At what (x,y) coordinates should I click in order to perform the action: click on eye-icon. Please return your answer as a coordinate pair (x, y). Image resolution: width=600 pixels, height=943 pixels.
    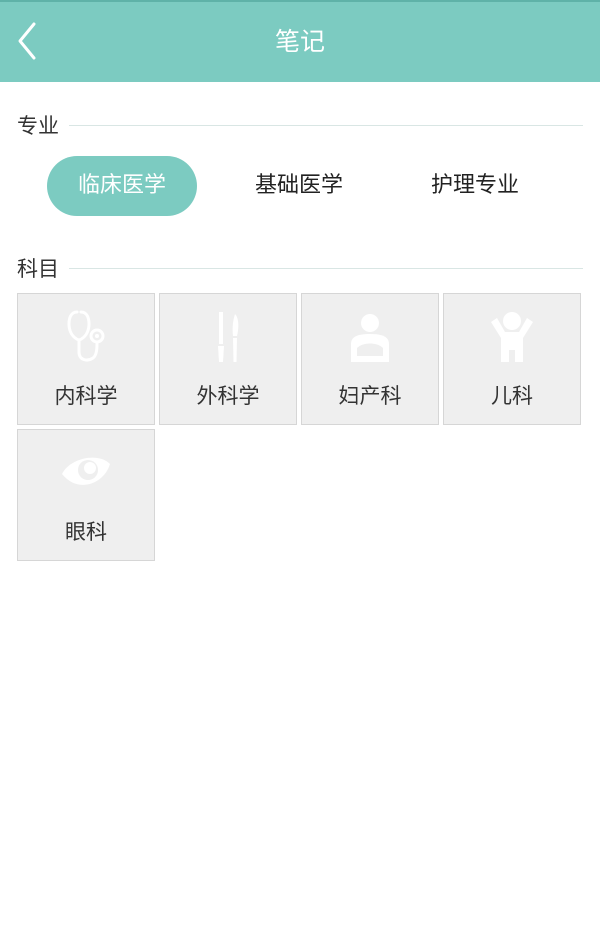
    Looking at the image, I should click on (86, 473).